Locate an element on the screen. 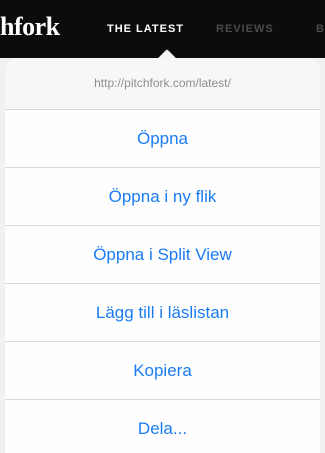 This screenshot has height=453, width=325. add-to-reading-list-action: Lägg till i läslistan is located at coordinates (162, 313).